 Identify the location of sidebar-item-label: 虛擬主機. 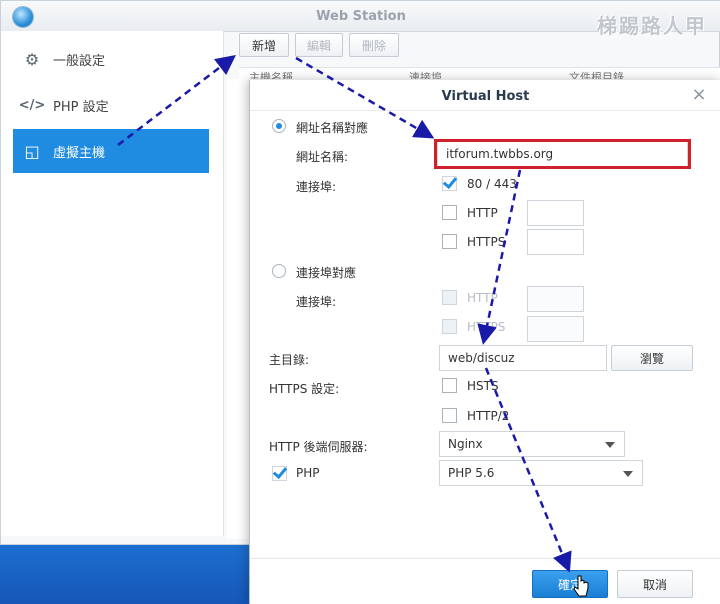
(79, 153).